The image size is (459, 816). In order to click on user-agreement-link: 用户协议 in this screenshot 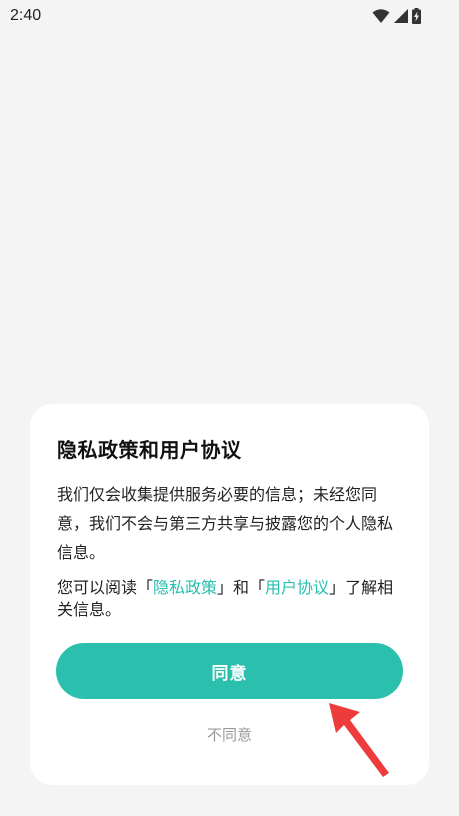, I will do `click(297, 587)`.